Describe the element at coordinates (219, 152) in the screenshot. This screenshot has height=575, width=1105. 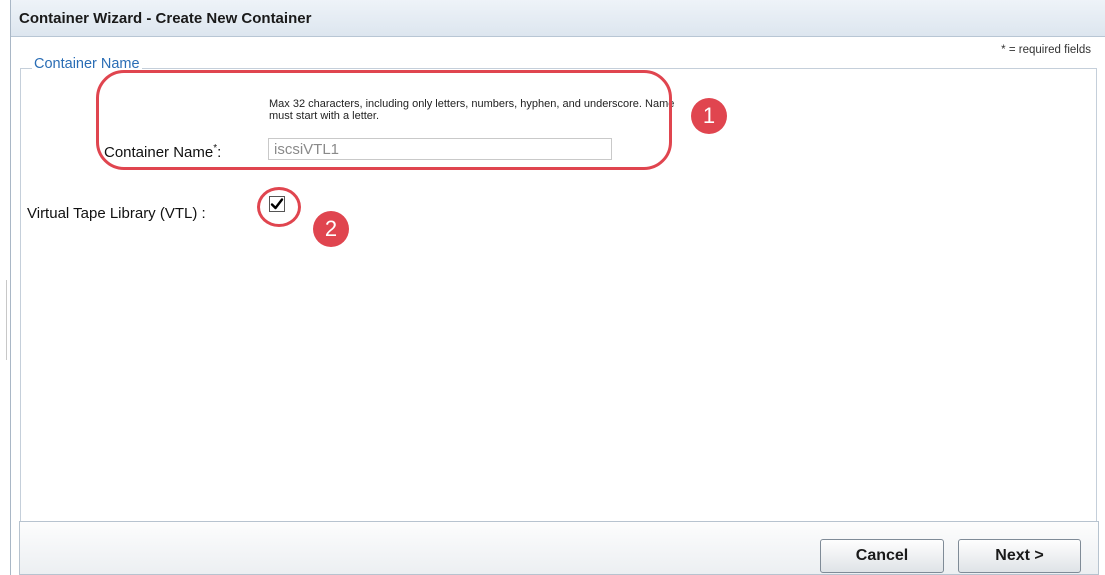
I see `label-colon: :` at that location.